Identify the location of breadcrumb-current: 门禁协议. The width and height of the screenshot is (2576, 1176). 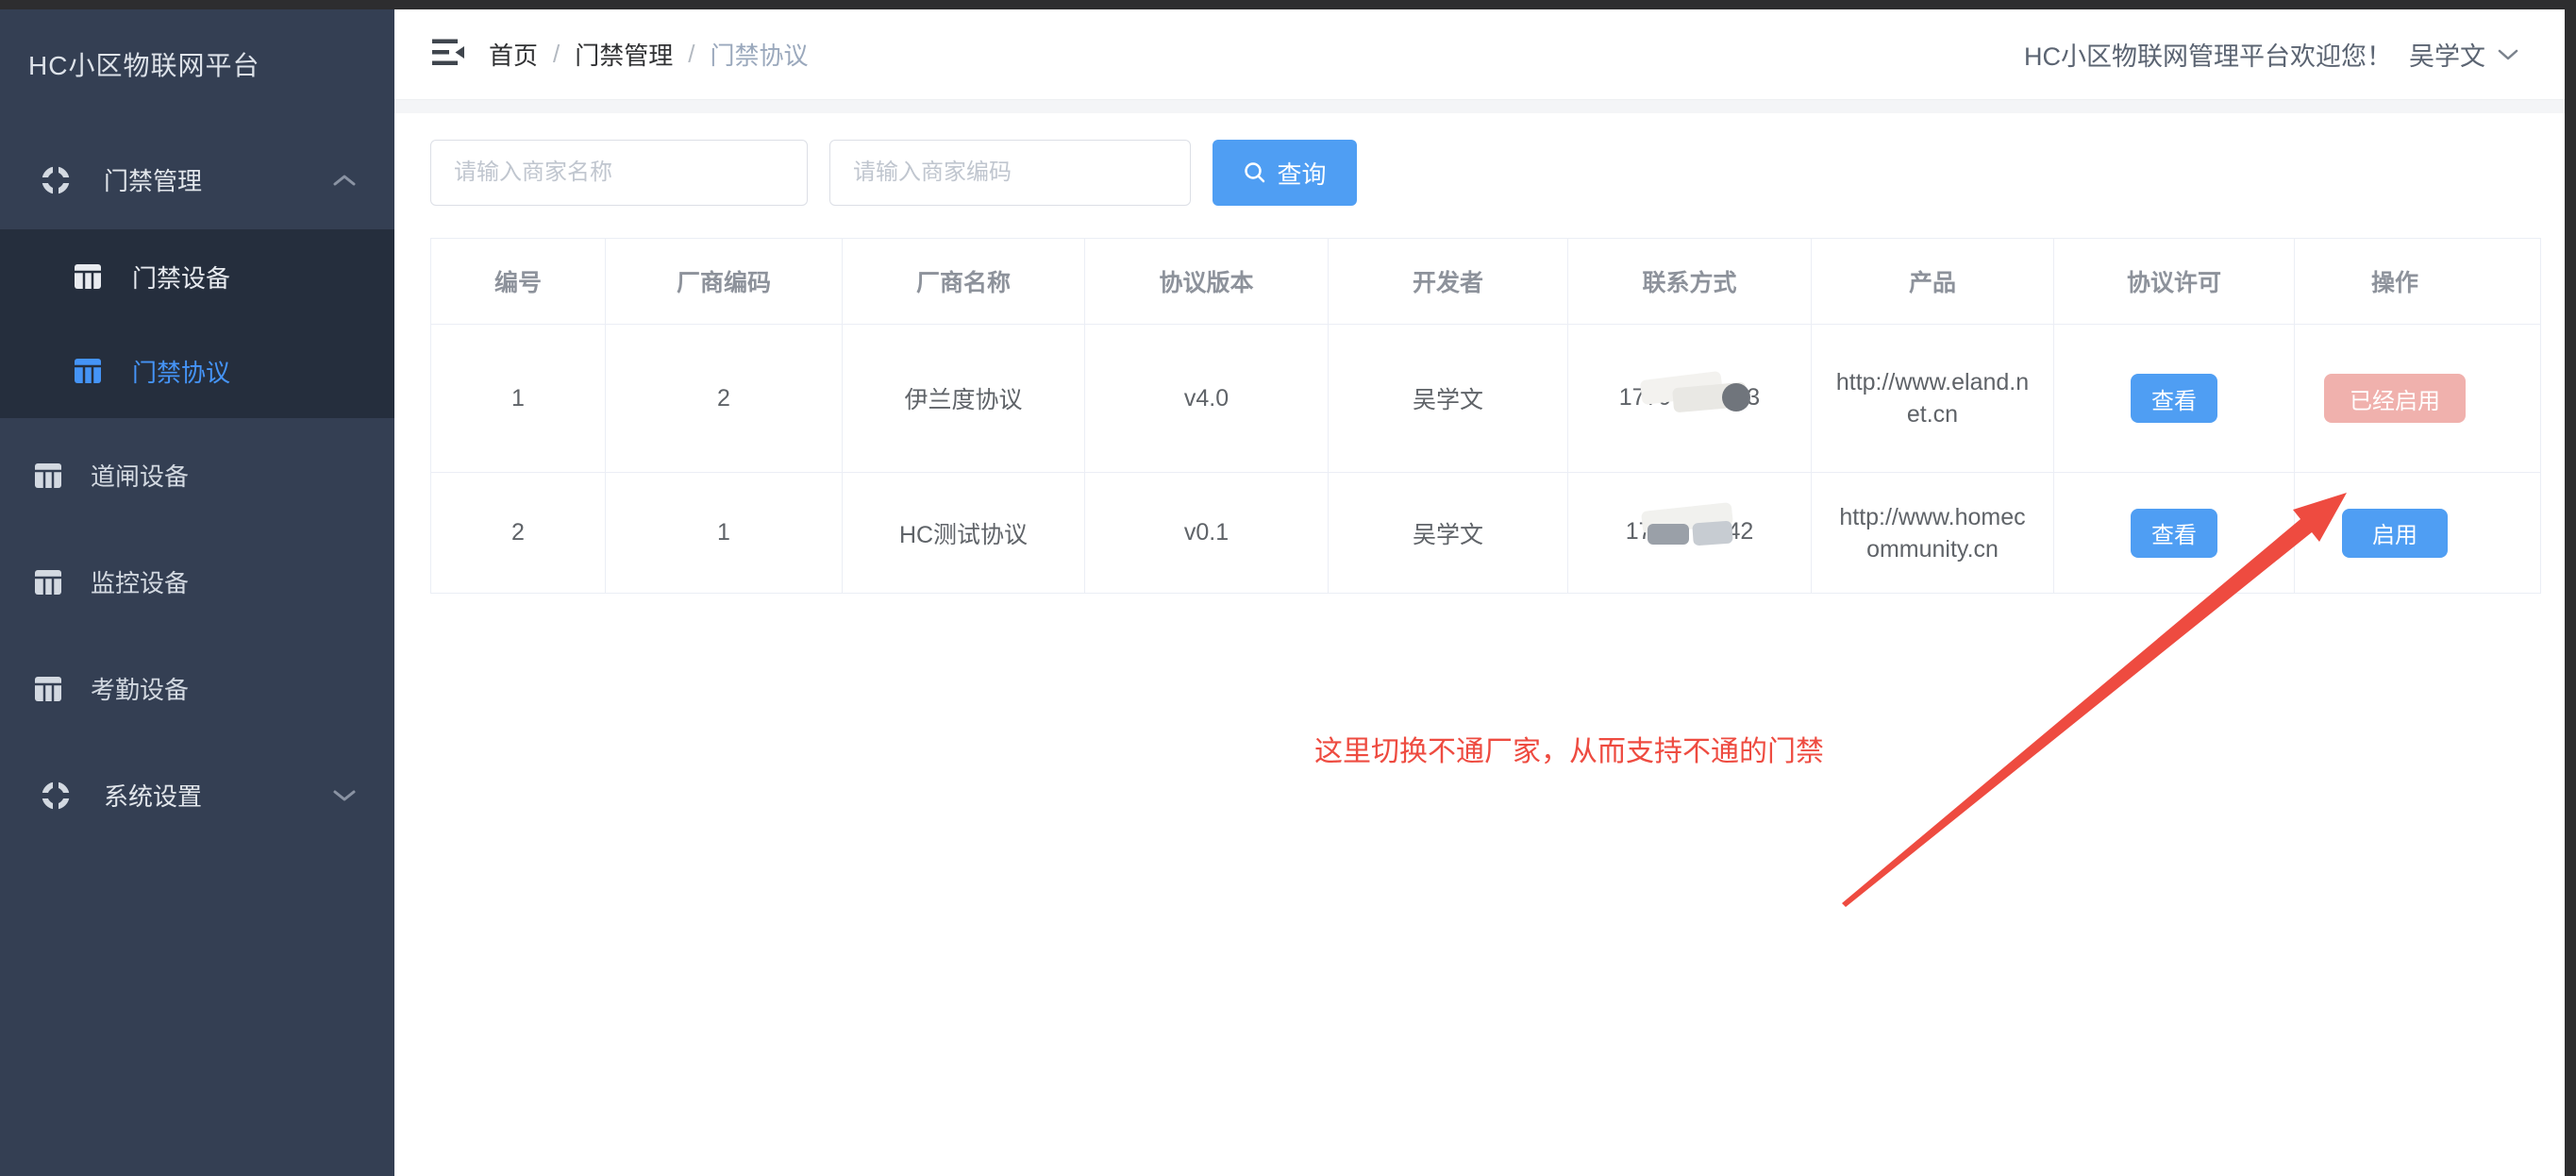
(759, 56).